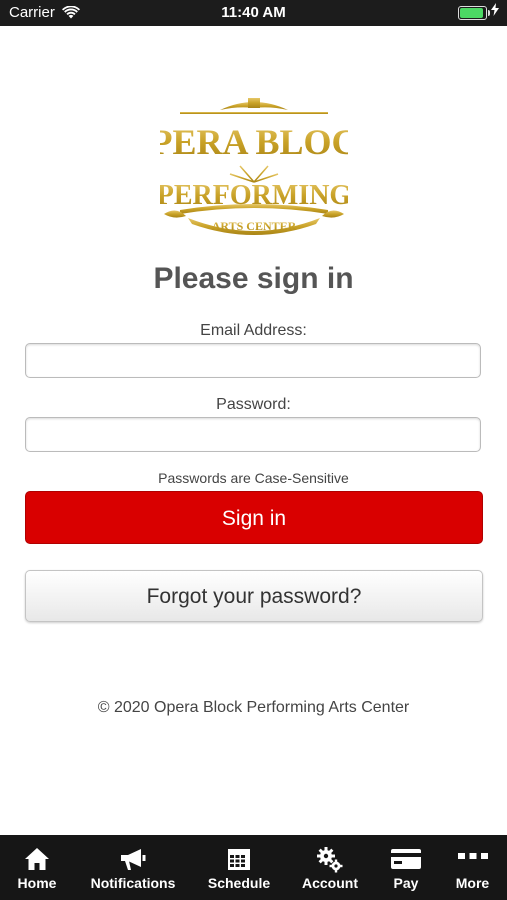  What do you see at coordinates (253, 278) in the screenshot?
I see `page-title: Please sign in` at bounding box center [253, 278].